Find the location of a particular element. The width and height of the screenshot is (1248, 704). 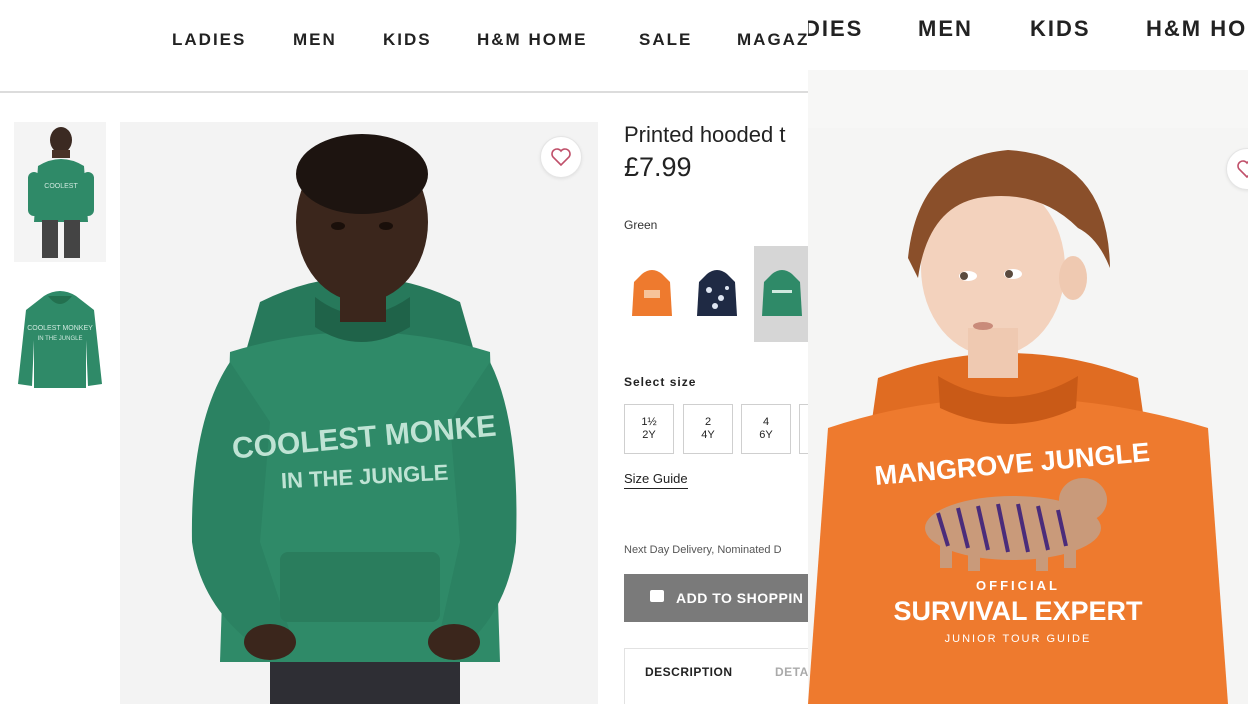

product-title: Printed hooded t is located at coordinates (705, 134).